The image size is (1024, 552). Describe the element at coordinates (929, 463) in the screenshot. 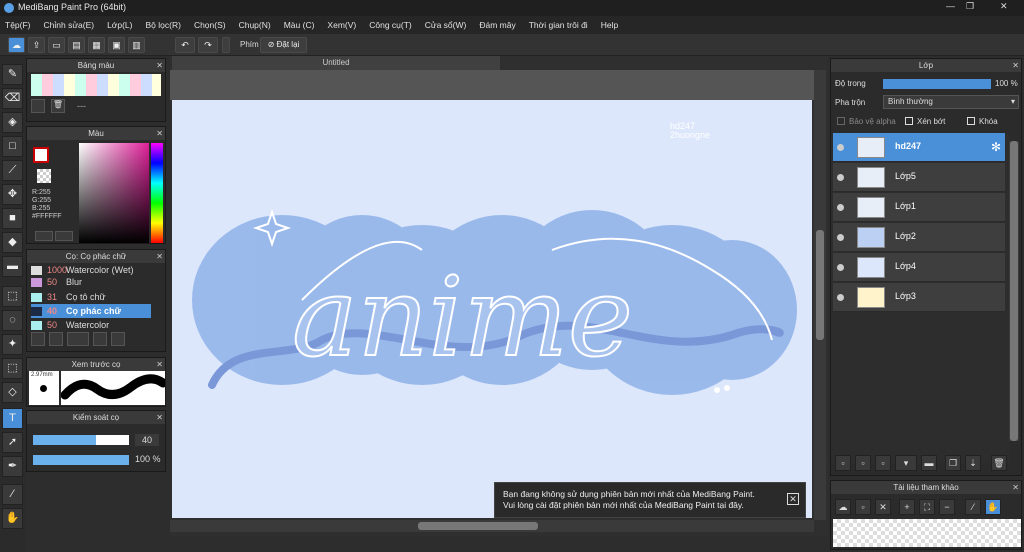

I see `folder-icon: ▬` at that location.